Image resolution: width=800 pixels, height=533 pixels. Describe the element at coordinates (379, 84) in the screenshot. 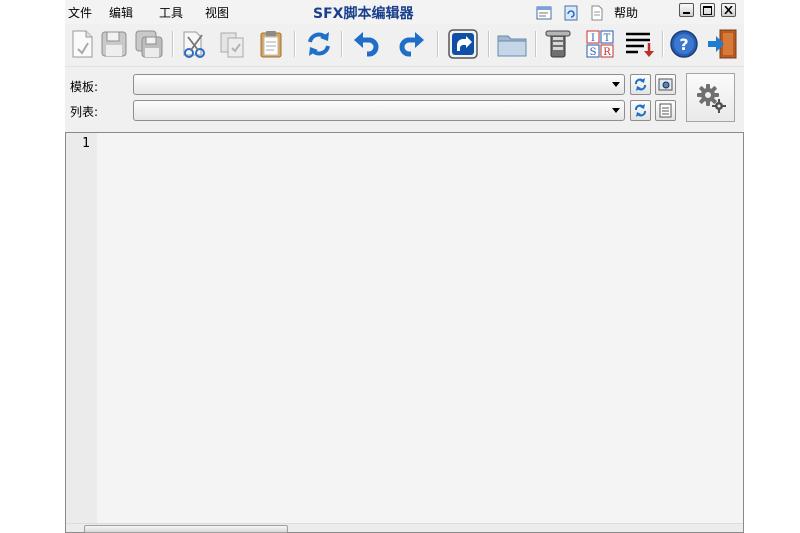

I see `template-combo` at that location.